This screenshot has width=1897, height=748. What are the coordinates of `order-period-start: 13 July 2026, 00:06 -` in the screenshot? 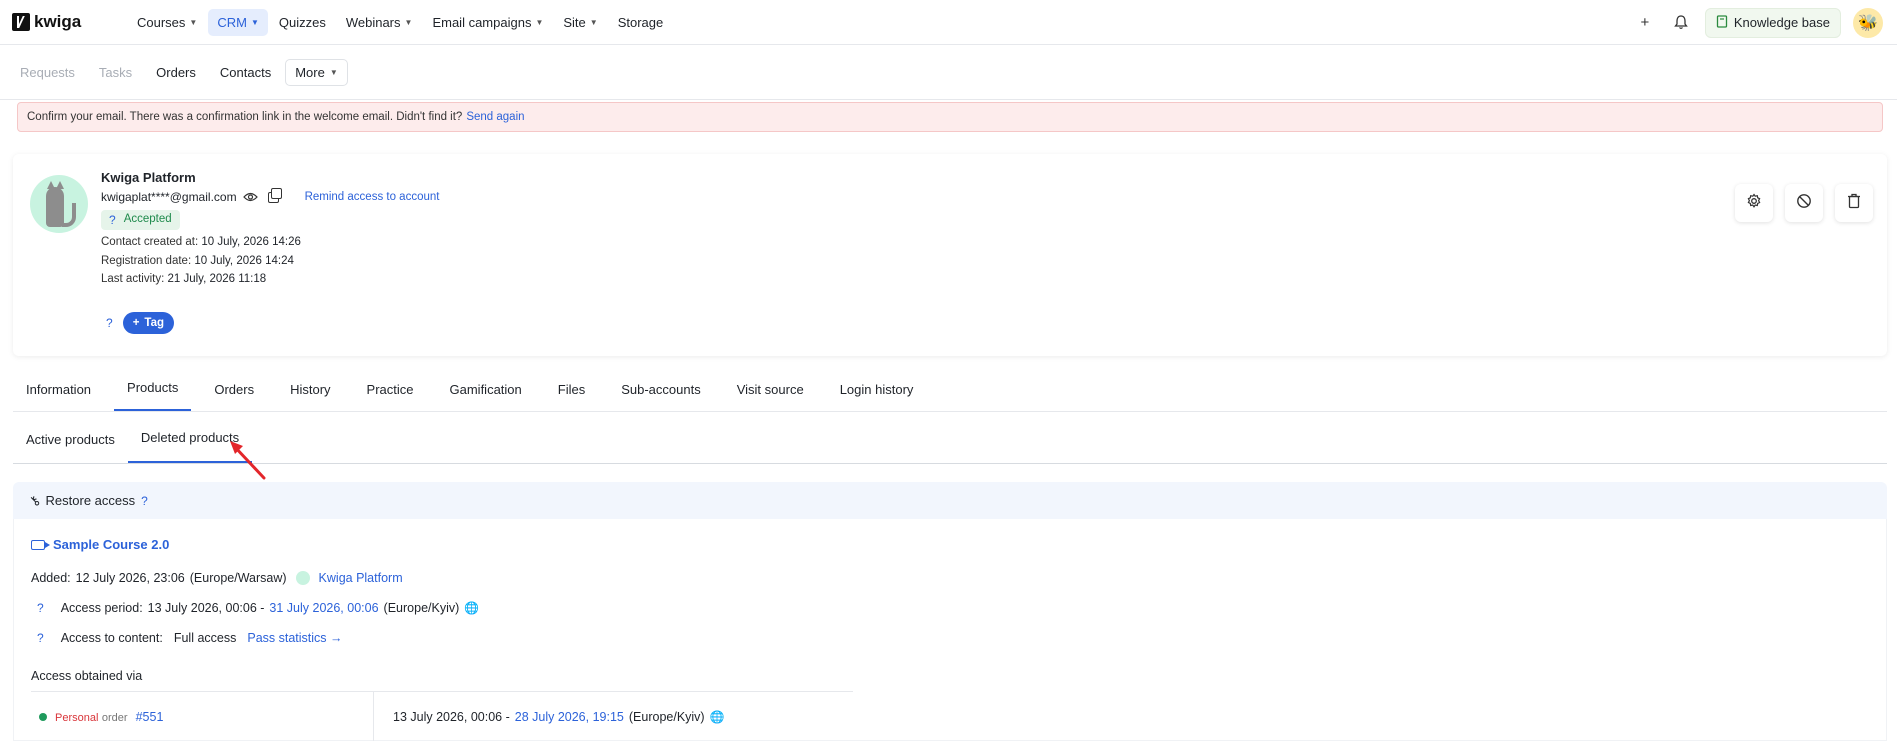 It's located at (451, 716).